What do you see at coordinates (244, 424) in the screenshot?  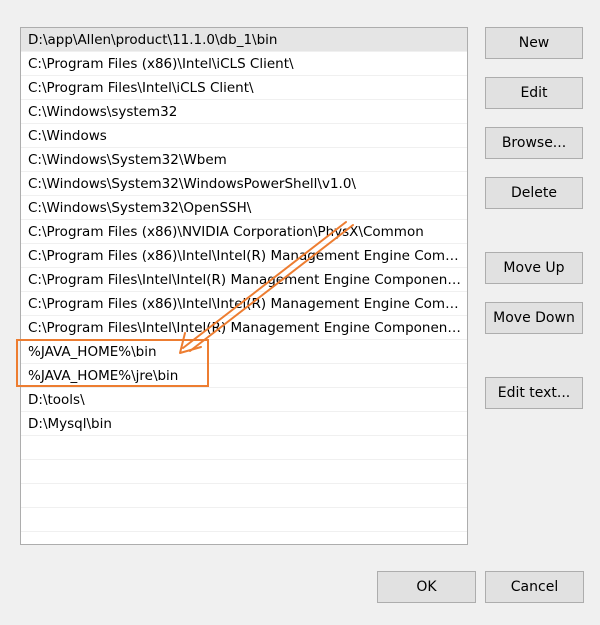 I see `list-item: D:\Mysql\bin` at bounding box center [244, 424].